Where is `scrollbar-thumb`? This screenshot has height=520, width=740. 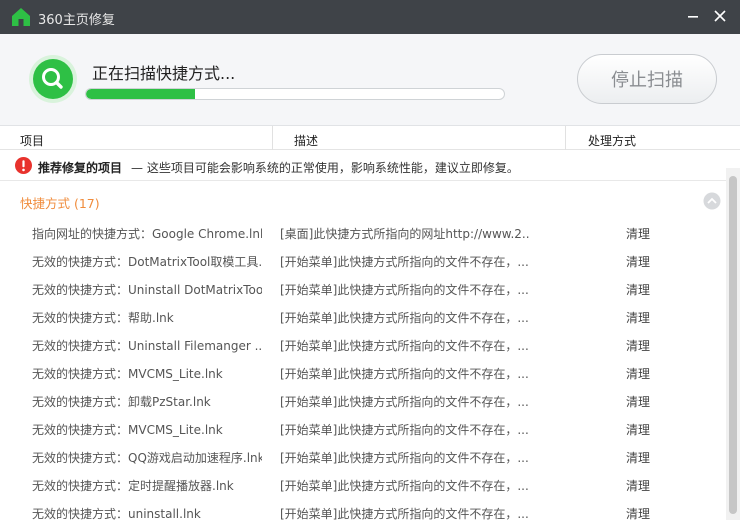
scrollbar-thumb is located at coordinates (733, 345).